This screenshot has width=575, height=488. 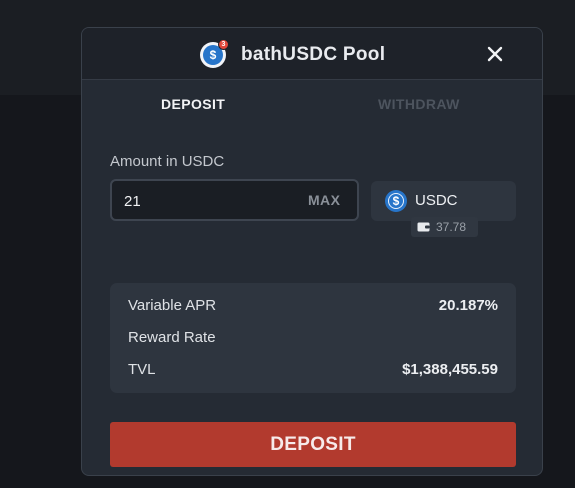 I want to click on stat-value-tvl: $1,388,455.59, so click(x=450, y=369).